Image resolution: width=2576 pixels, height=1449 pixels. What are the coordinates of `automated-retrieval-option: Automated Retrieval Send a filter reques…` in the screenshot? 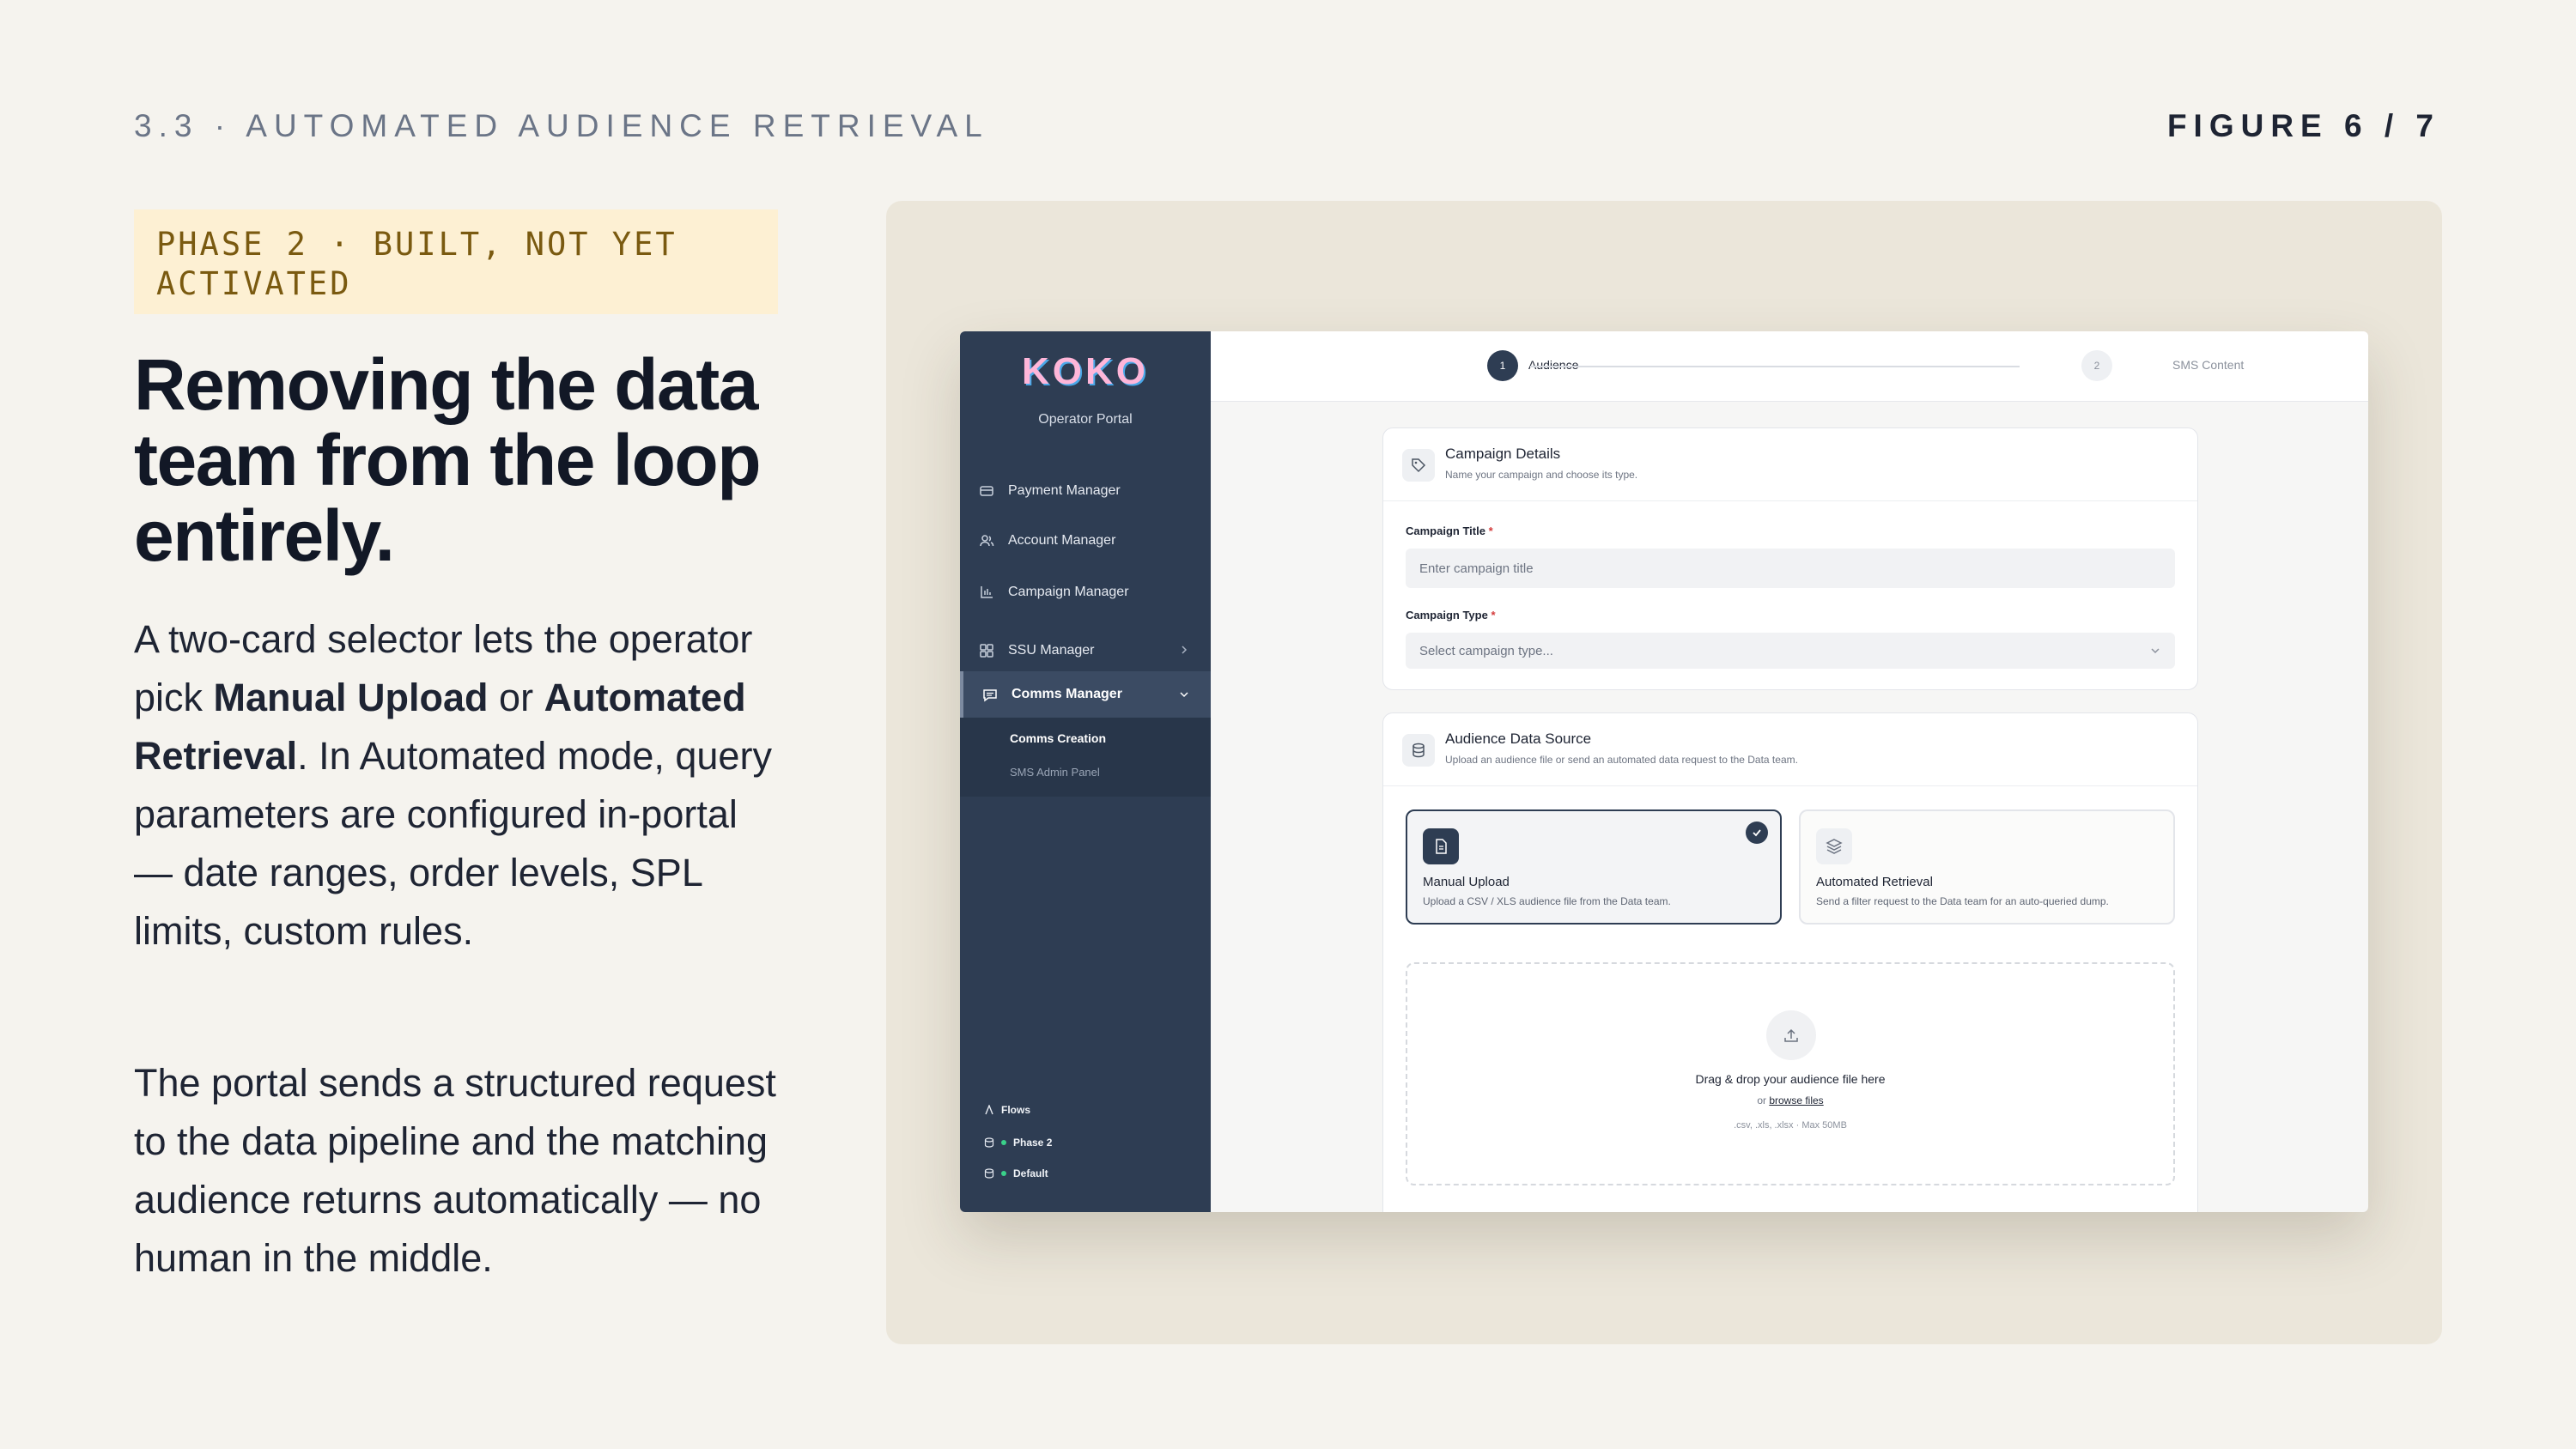 It's located at (1987, 867).